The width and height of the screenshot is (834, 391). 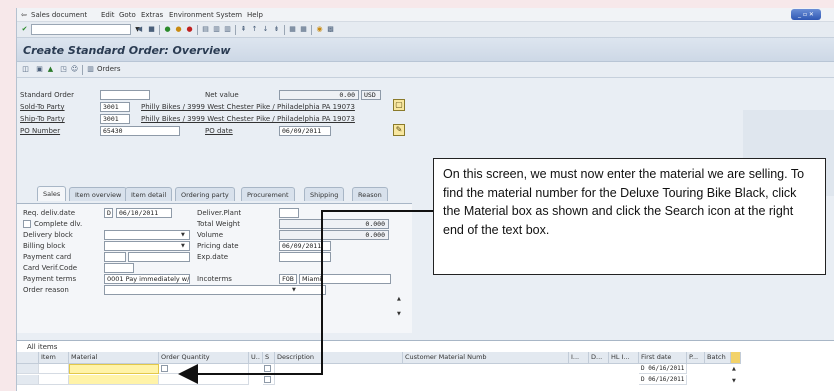 What do you see at coordinates (305, 131) in the screenshot?
I see `po-date-field: 06/09/2011` at bounding box center [305, 131].